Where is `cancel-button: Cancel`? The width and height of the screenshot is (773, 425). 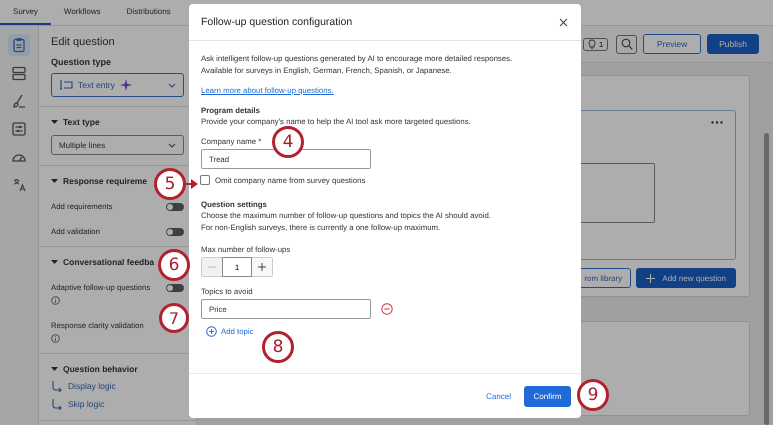 cancel-button: Cancel is located at coordinates (498, 396).